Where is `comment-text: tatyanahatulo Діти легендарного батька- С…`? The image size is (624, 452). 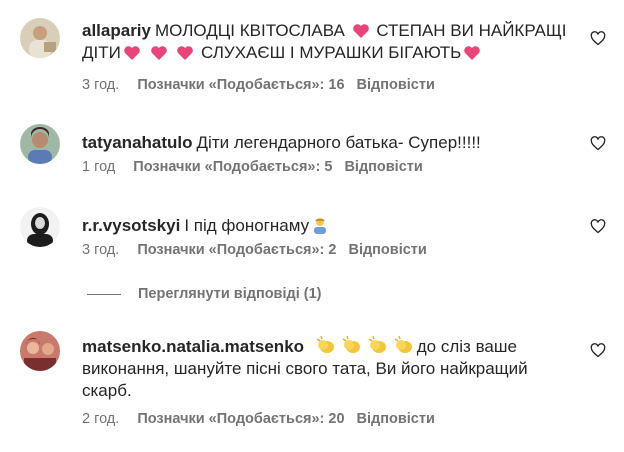 comment-text: tatyanahatulo Діти легендарного батька- С… is located at coordinates (326, 143).